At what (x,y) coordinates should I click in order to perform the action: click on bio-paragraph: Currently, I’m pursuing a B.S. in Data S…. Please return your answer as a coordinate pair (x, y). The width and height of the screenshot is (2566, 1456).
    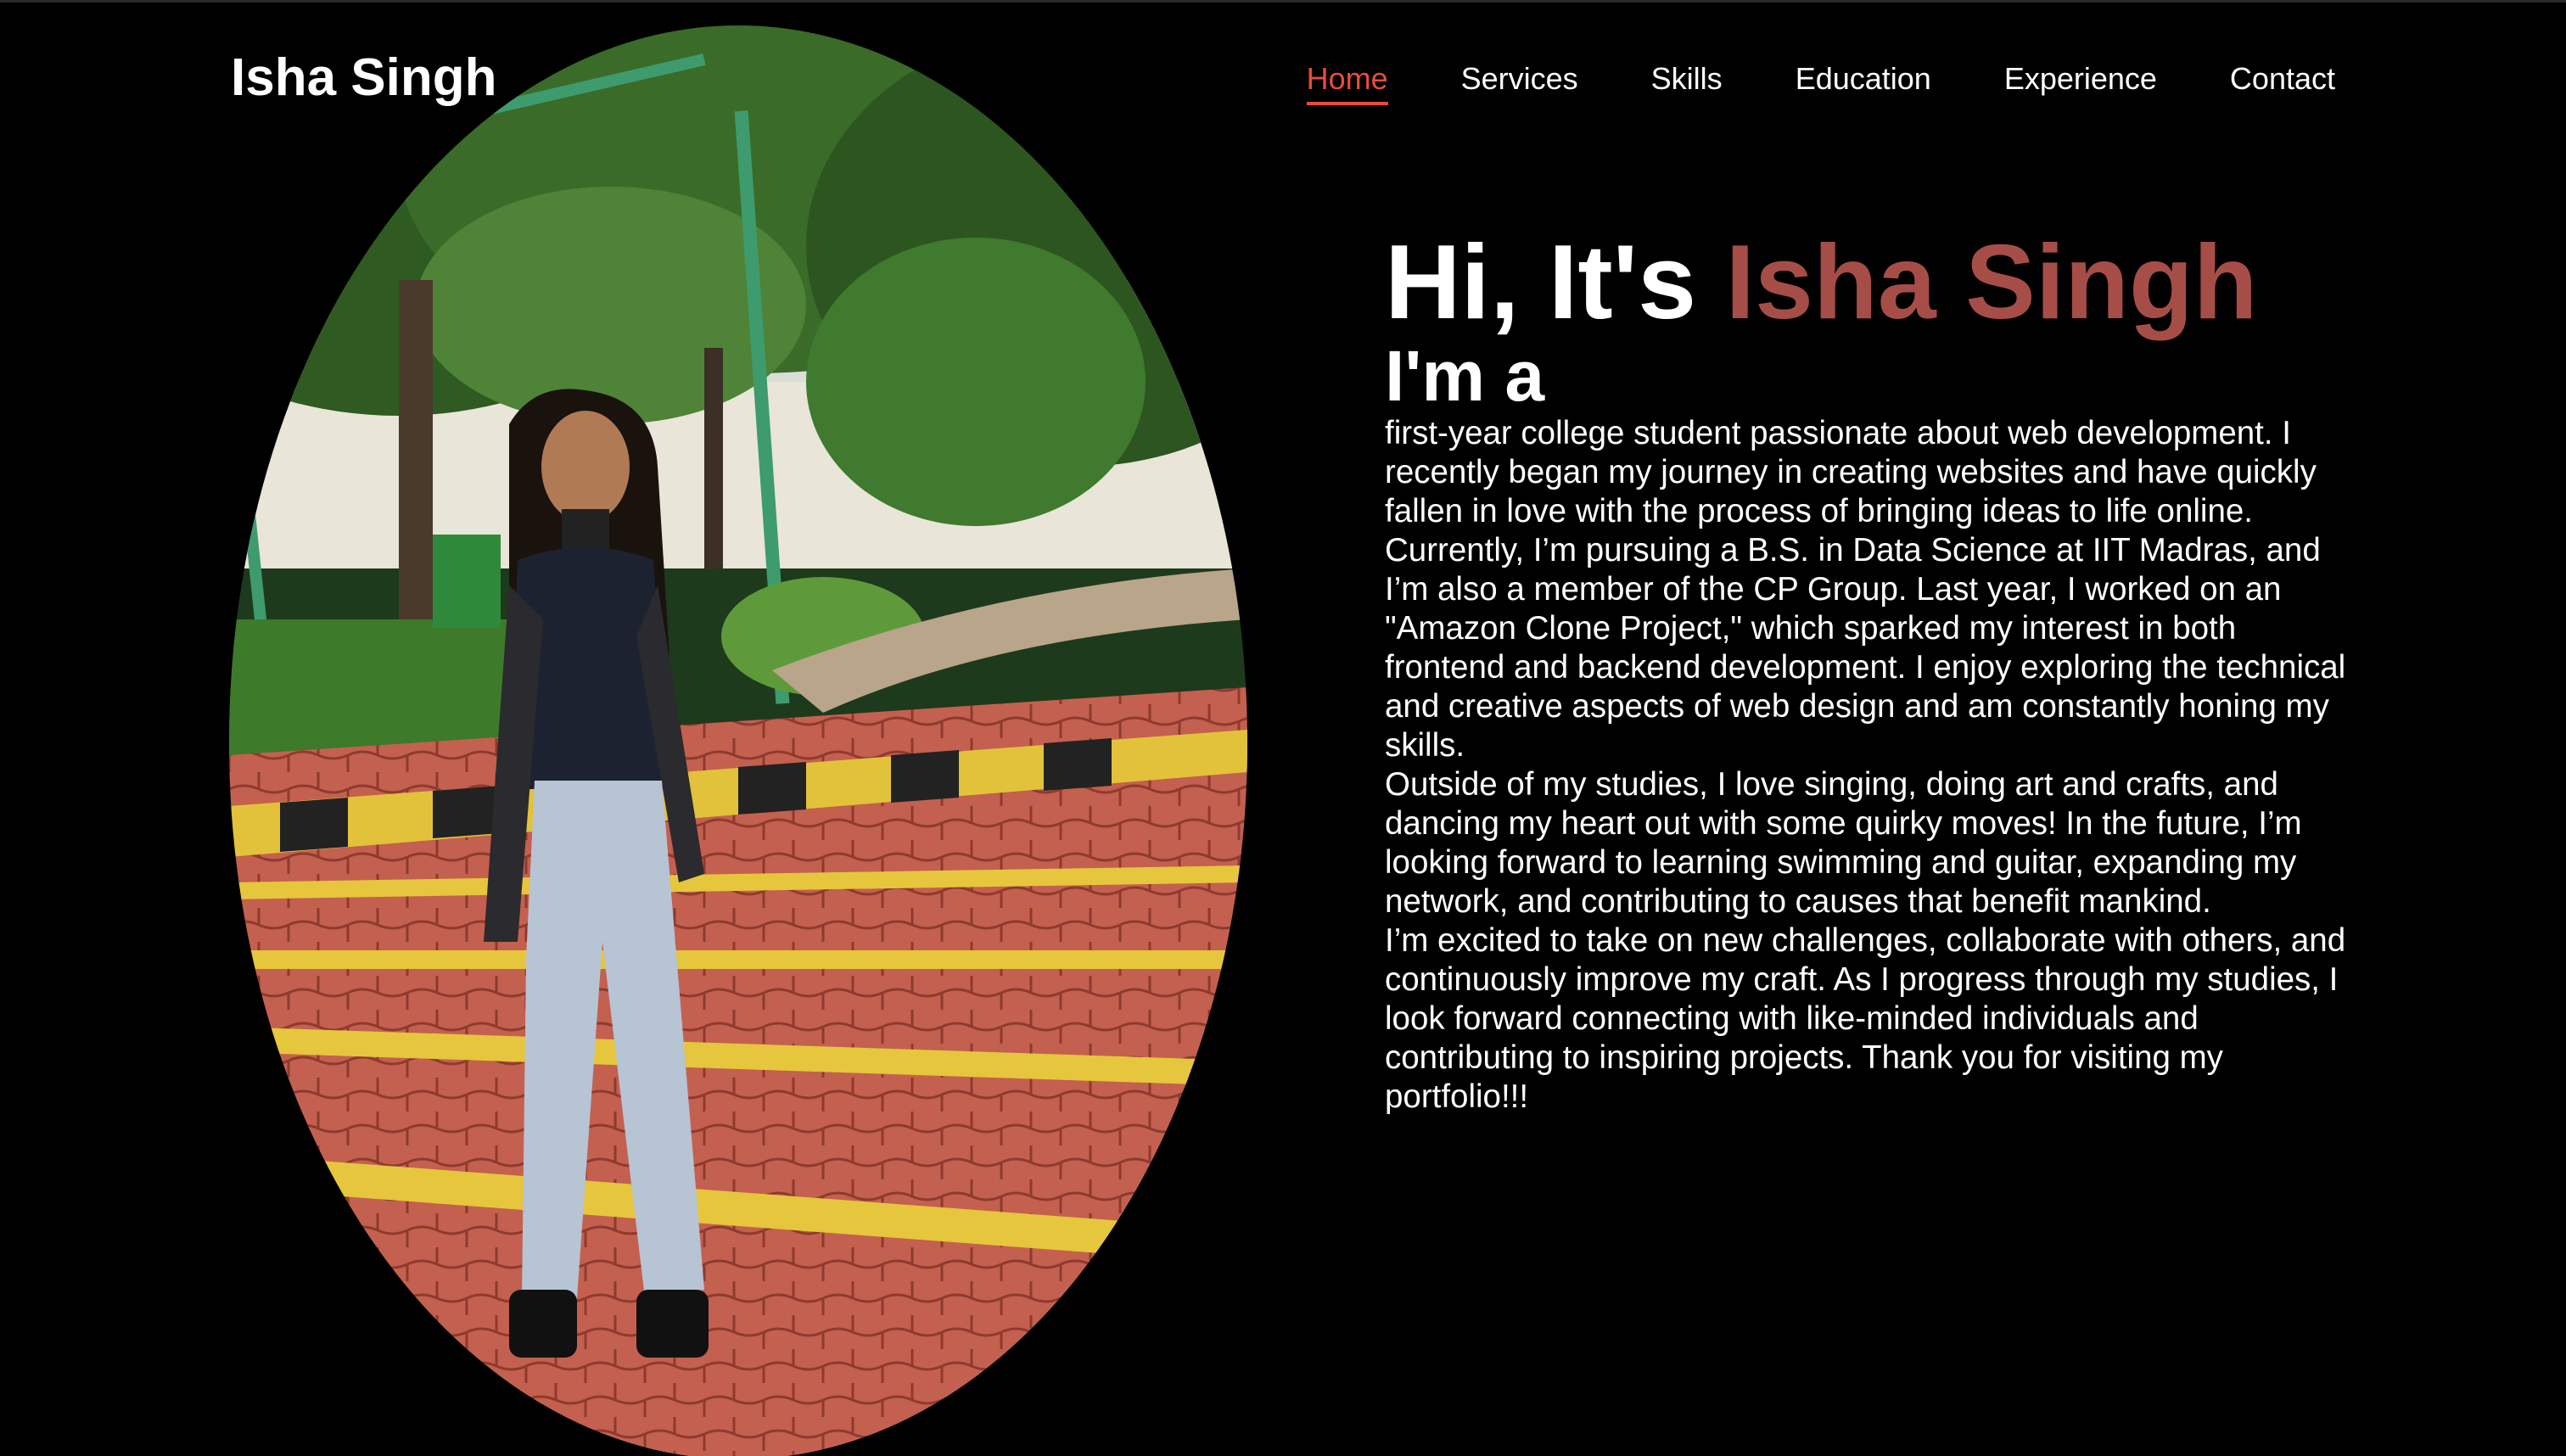
    Looking at the image, I should click on (1865, 647).